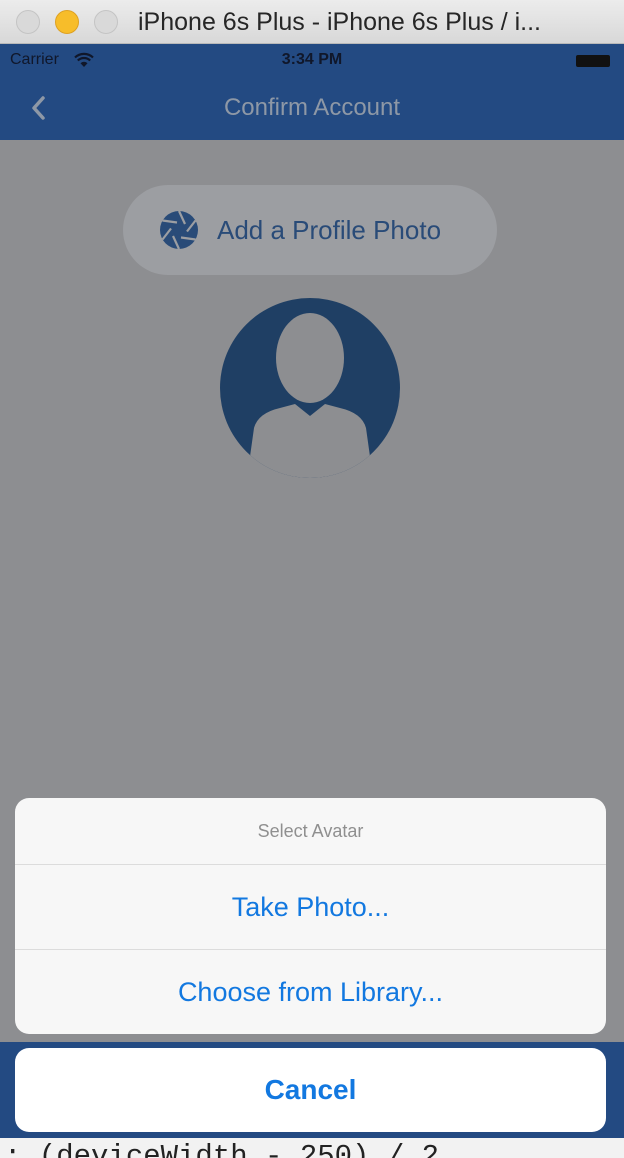 Image resolution: width=624 pixels, height=1158 pixels. I want to click on window-zoom-button, so click(106, 22).